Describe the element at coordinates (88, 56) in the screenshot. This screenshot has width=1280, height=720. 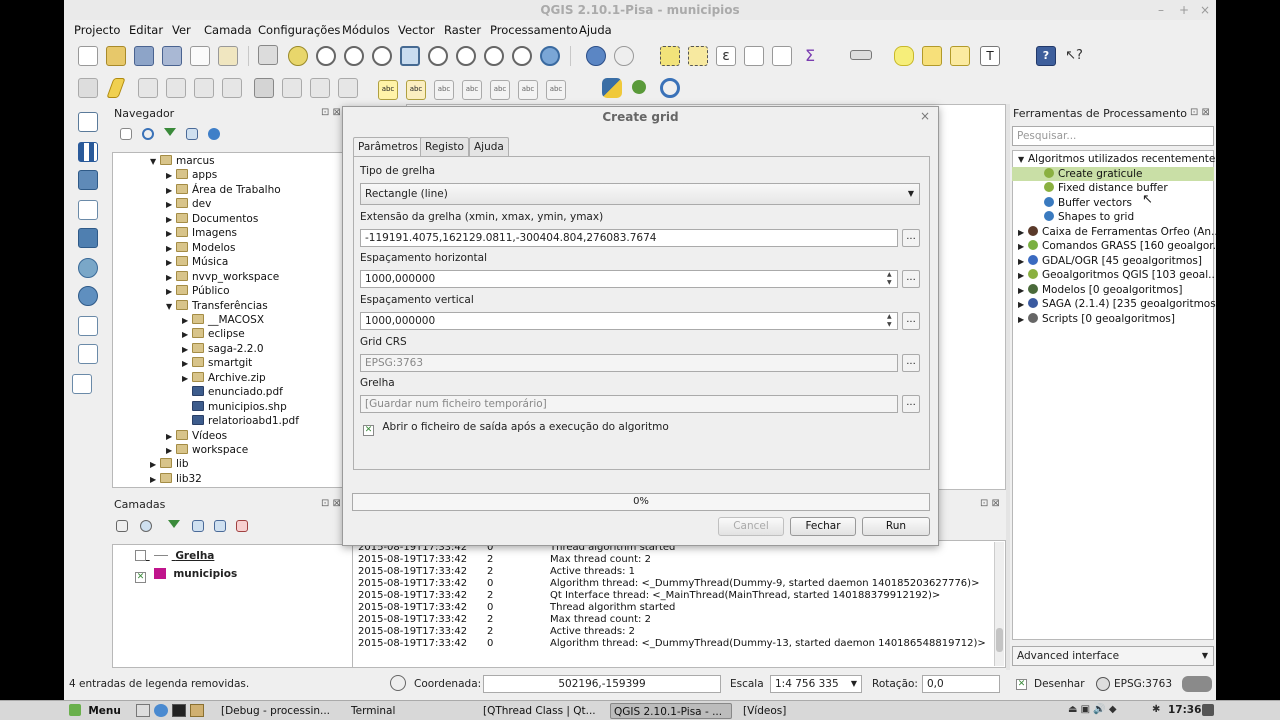
I see `new-project-icon` at that location.